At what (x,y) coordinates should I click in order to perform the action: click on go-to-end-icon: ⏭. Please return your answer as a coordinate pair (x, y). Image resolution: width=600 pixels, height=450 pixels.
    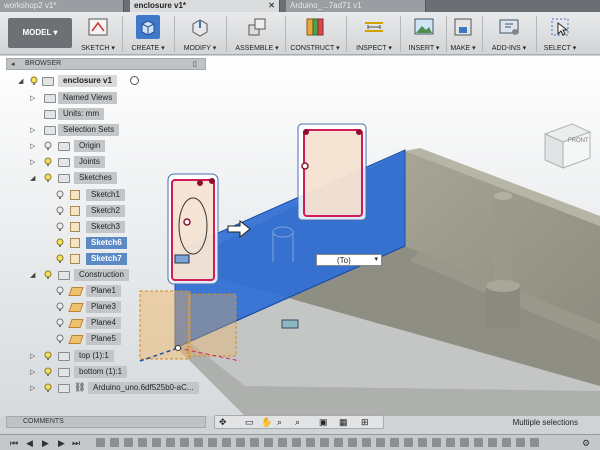
    Looking at the image, I should click on (76, 443).